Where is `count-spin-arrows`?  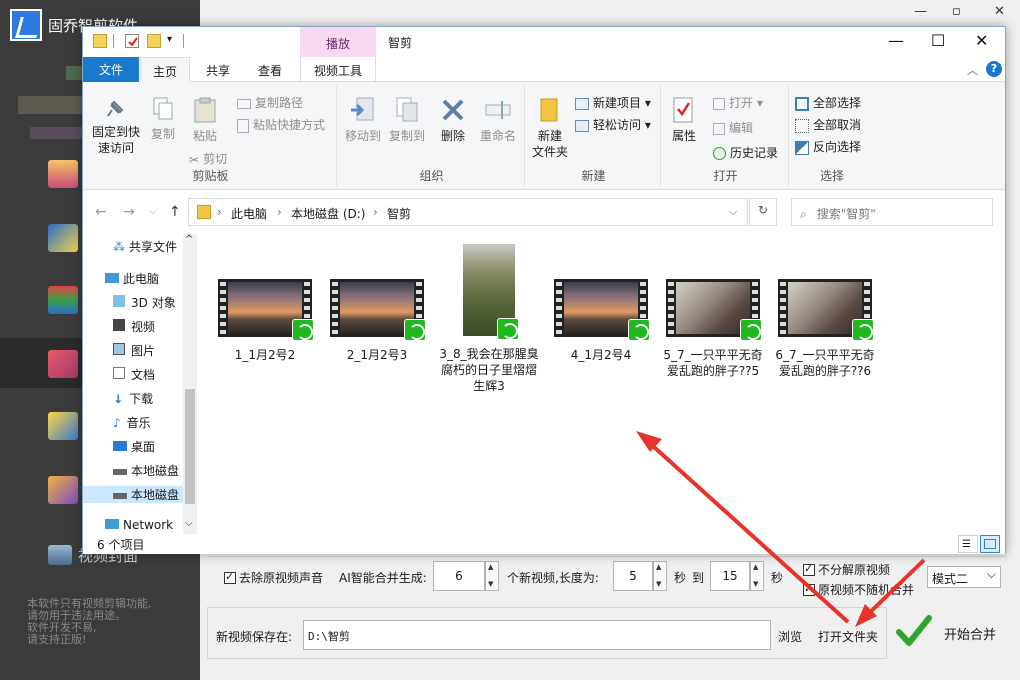 count-spin-arrows is located at coordinates (492, 576).